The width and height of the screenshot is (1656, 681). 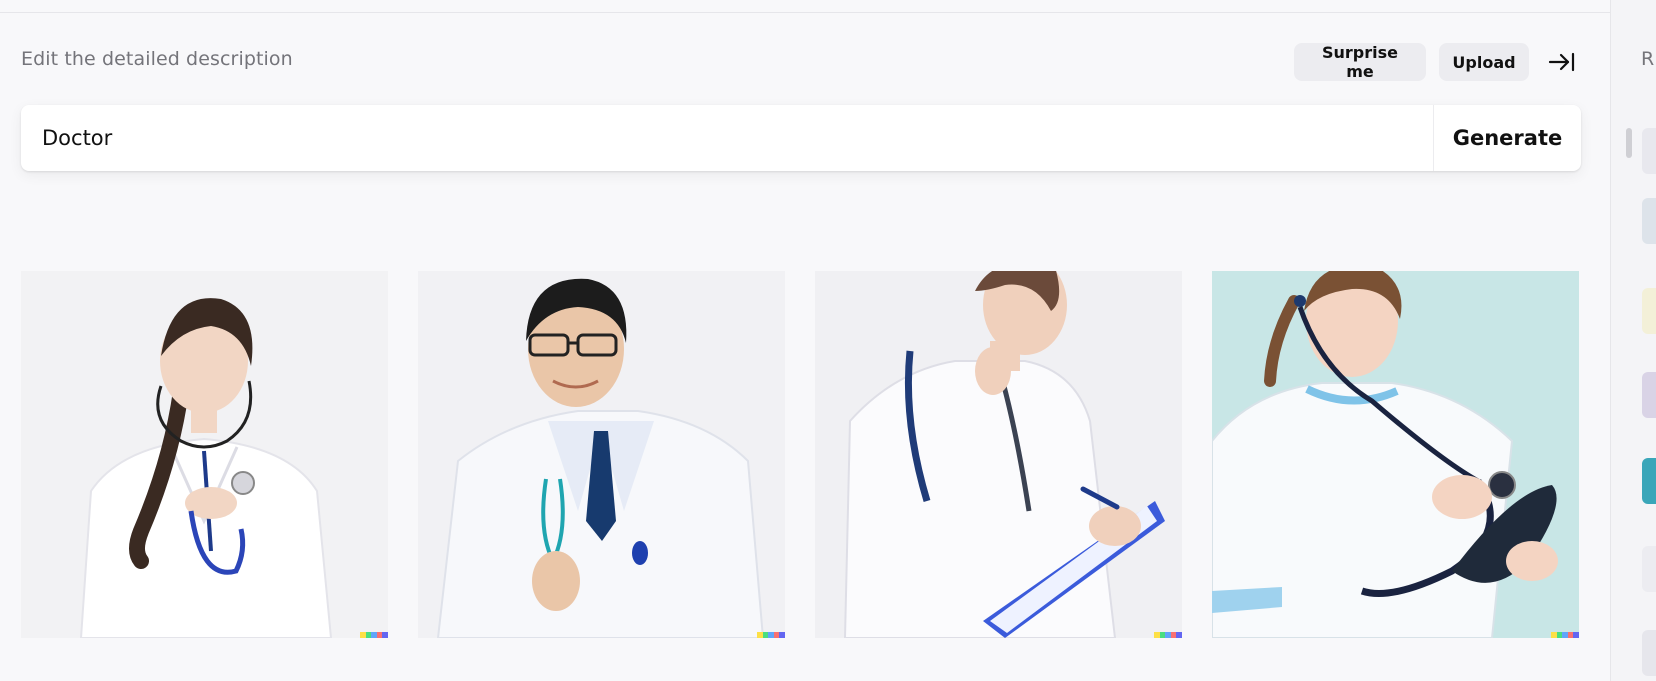 What do you see at coordinates (1562, 62) in the screenshot?
I see `arrow-right-to-bar-icon` at bounding box center [1562, 62].